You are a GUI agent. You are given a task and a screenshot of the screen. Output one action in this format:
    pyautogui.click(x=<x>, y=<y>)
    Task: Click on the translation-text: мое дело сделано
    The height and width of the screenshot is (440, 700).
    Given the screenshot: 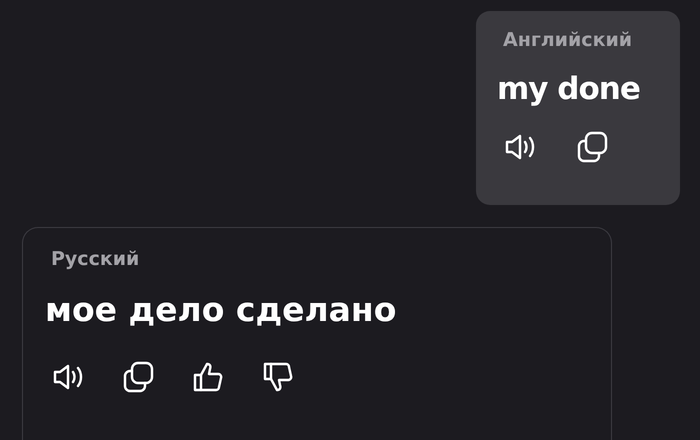 What is the action you would take?
    pyautogui.click(x=221, y=309)
    